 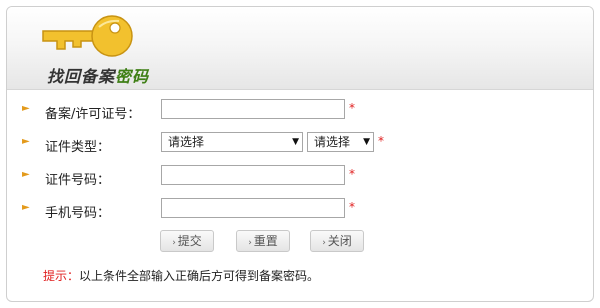 What do you see at coordinates (78, 147) in the screenshot?
I see `id-type-label: 证件类型：` at bounding box center [78, 147].